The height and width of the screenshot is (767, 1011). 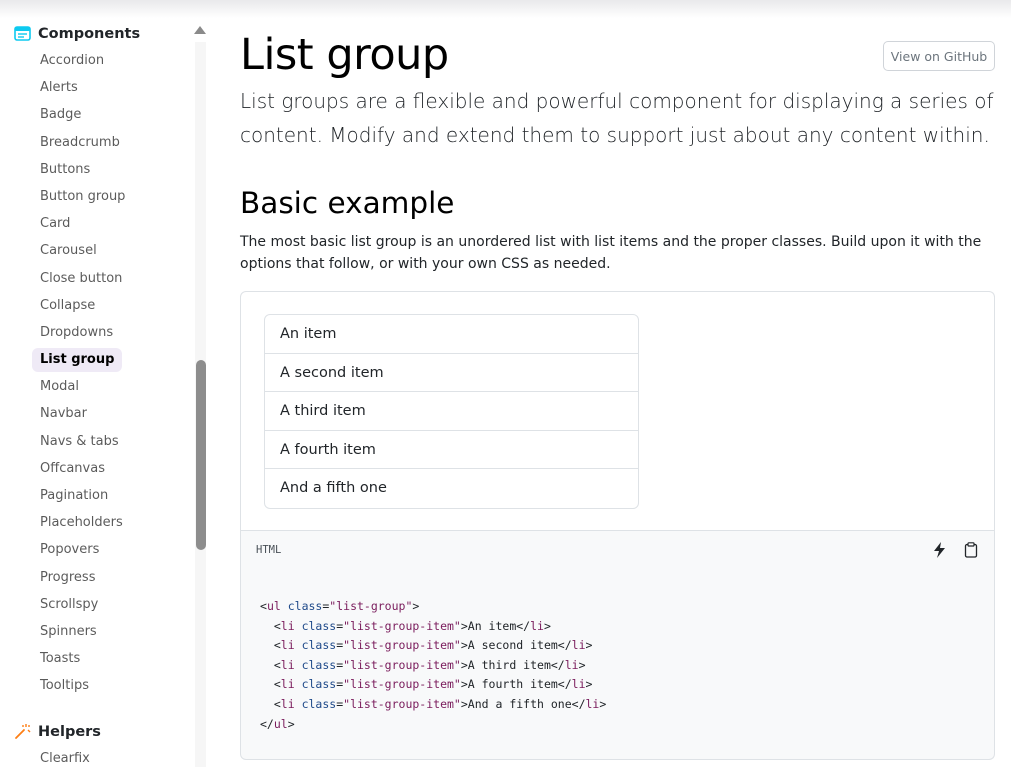 I want to click on sidebar-item-popovers: Popovers, so click(x=82, y=549).